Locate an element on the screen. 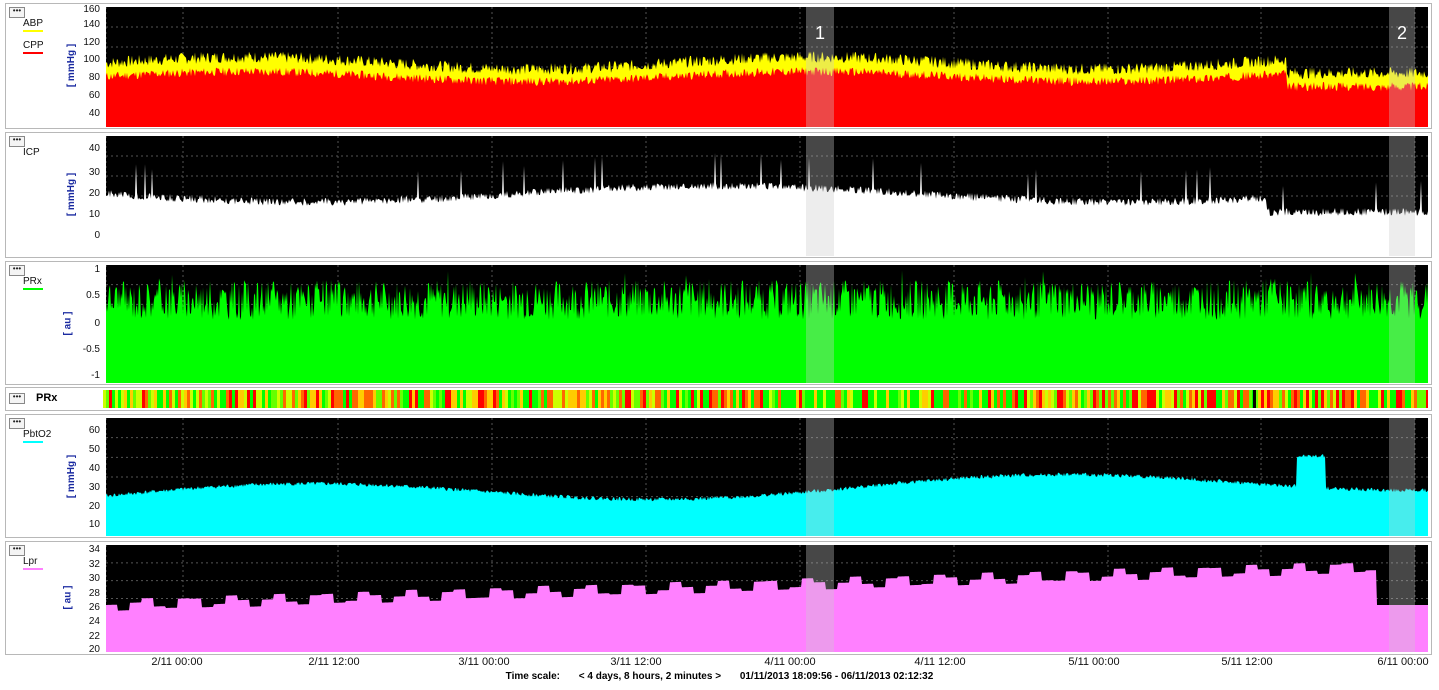  lpr-tick: 28 is located at coordinates (94, 593).